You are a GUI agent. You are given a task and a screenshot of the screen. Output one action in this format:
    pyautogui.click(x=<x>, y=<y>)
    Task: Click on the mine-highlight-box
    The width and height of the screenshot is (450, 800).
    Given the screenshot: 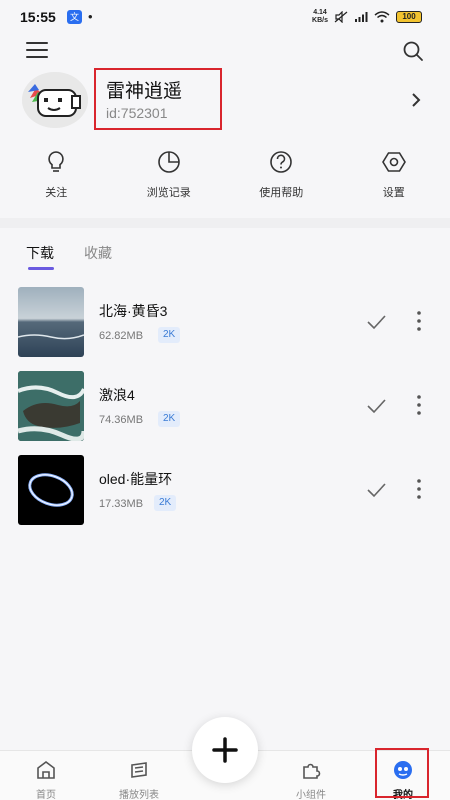 What is the action you would take?
    pyautogui.click(x=402, y=773)
    